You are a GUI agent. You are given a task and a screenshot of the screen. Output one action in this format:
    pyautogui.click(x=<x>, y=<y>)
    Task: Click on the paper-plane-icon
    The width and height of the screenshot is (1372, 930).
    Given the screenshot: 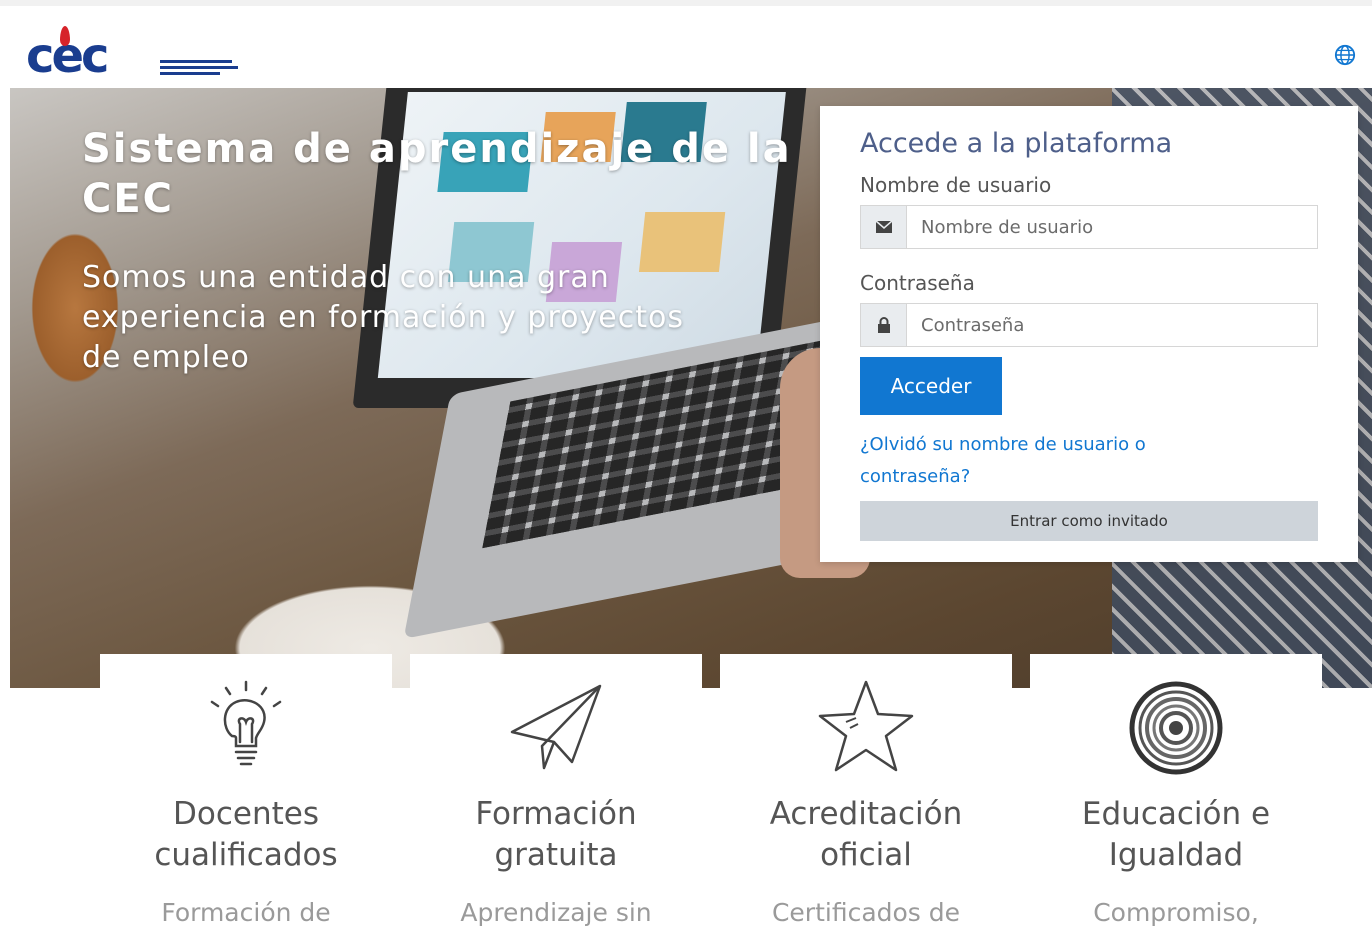 What is the action you would take?
    pyautogui.click(x=556, y=727)
    